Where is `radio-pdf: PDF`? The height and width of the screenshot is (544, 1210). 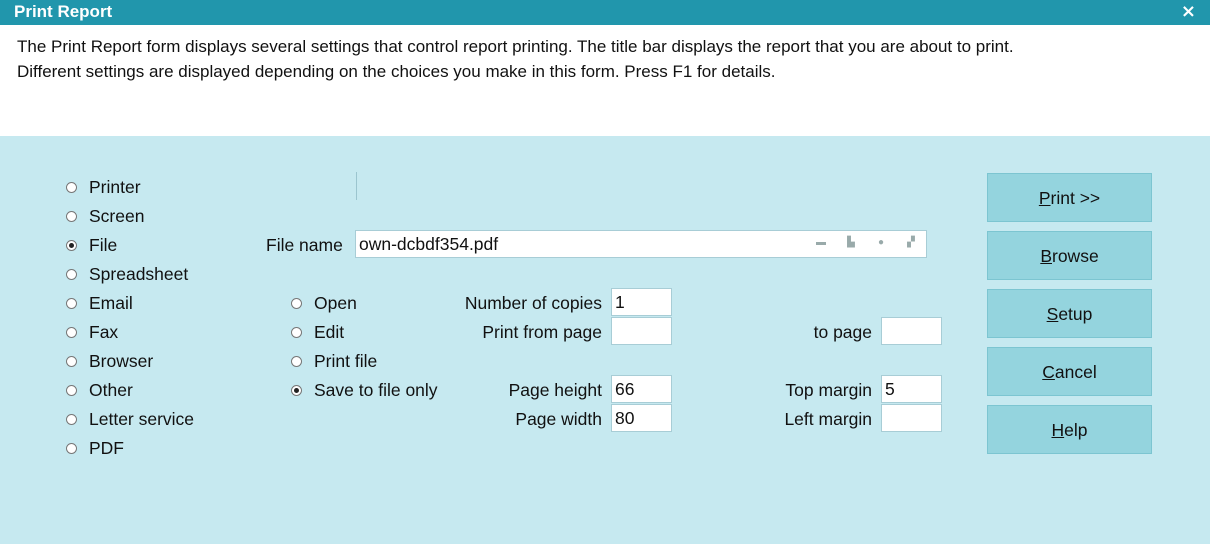 radio-pdf: PDF is located at coordinates (95, 448).